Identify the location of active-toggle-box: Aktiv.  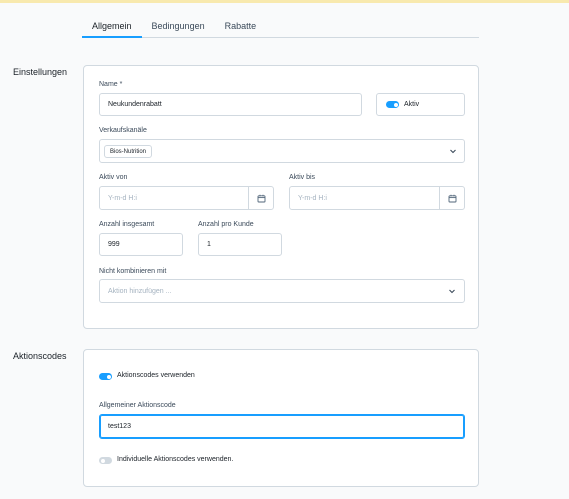
(420, 104).